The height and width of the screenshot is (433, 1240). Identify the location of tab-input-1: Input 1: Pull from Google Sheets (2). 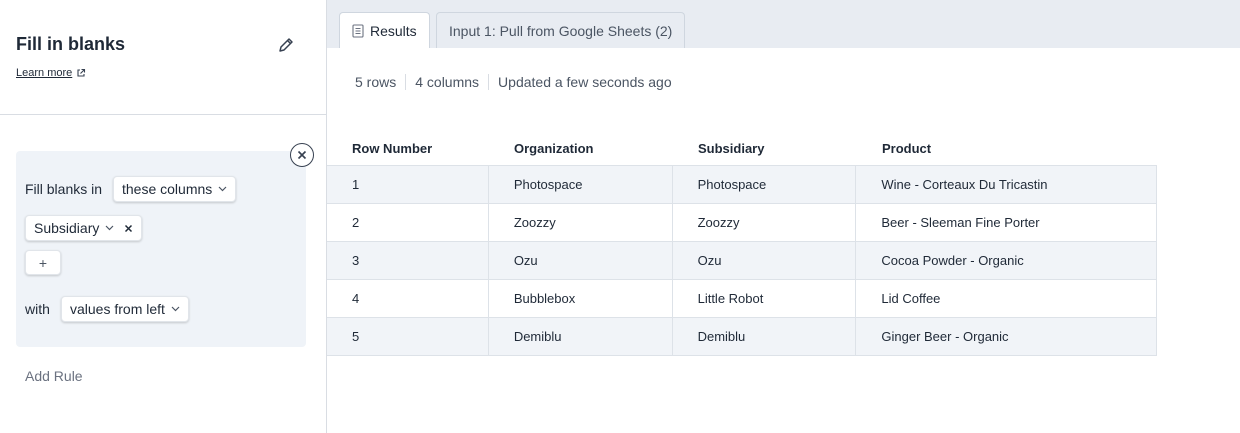
(561, 30).